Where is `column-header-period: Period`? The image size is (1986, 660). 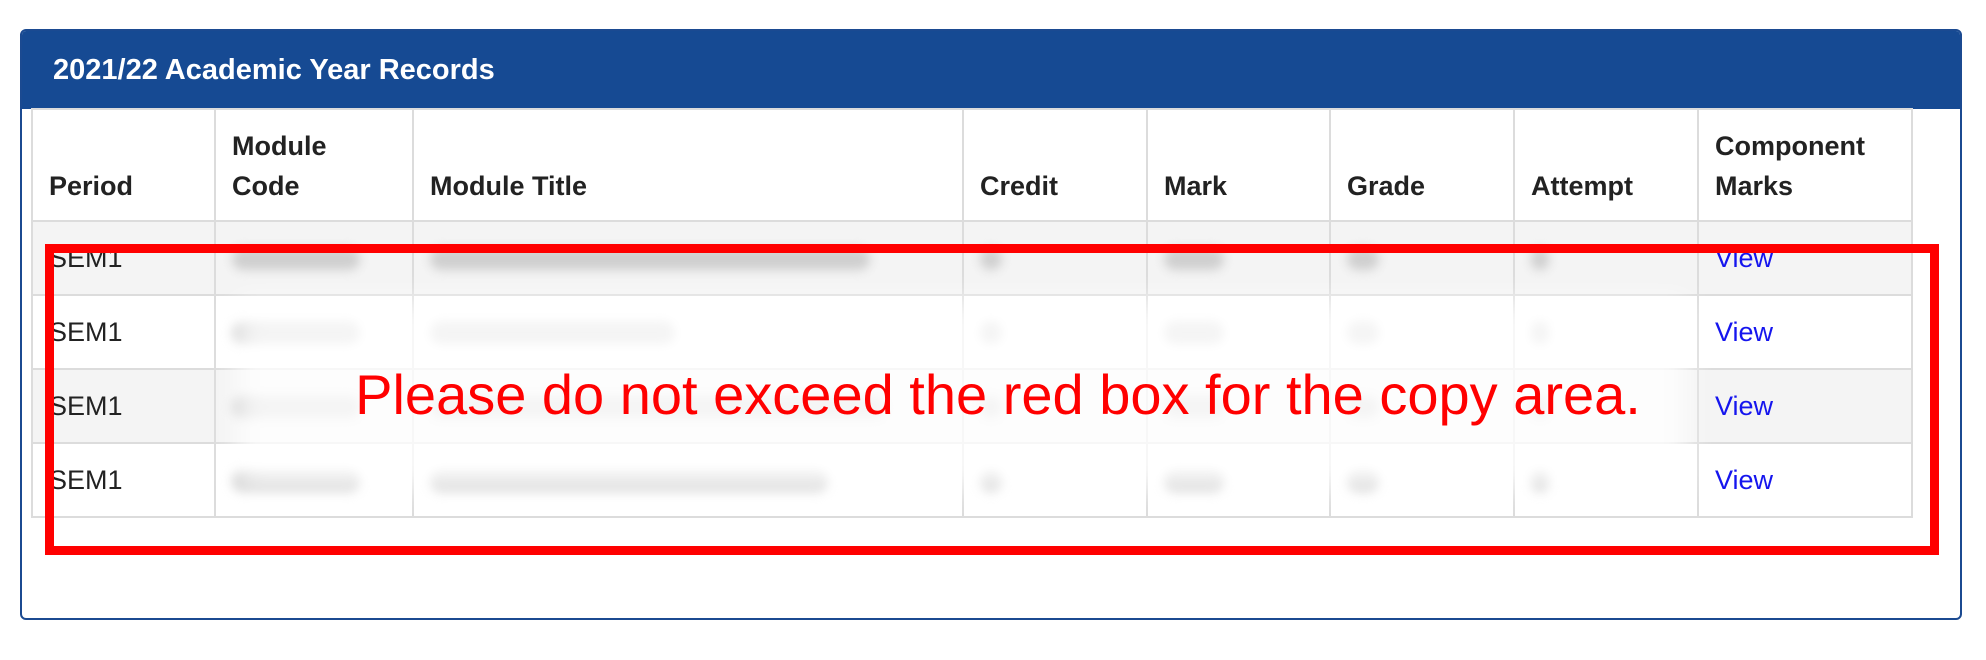 column-header-period: Period is located at coordinates (123, 165).